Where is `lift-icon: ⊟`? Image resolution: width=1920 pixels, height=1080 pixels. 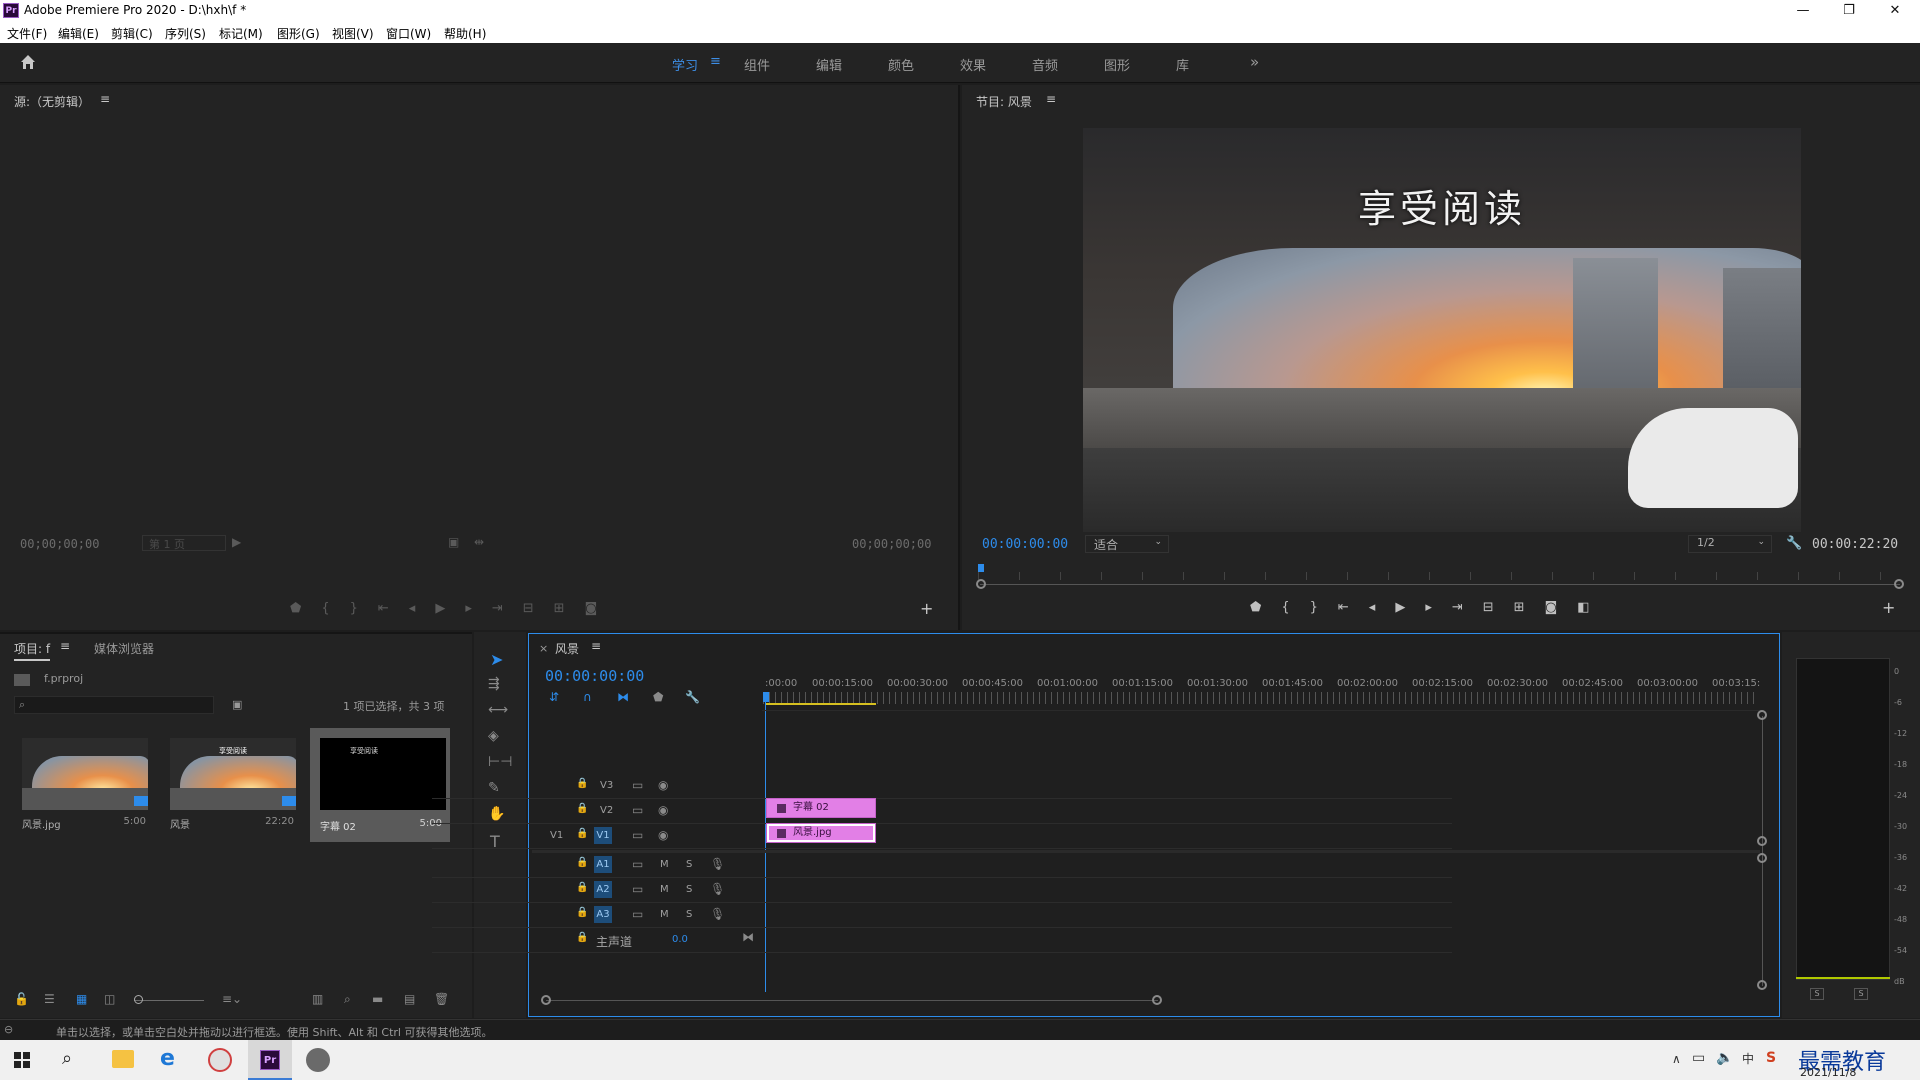 lift-icon: ⊟ is located at coordinates (1498, 607).